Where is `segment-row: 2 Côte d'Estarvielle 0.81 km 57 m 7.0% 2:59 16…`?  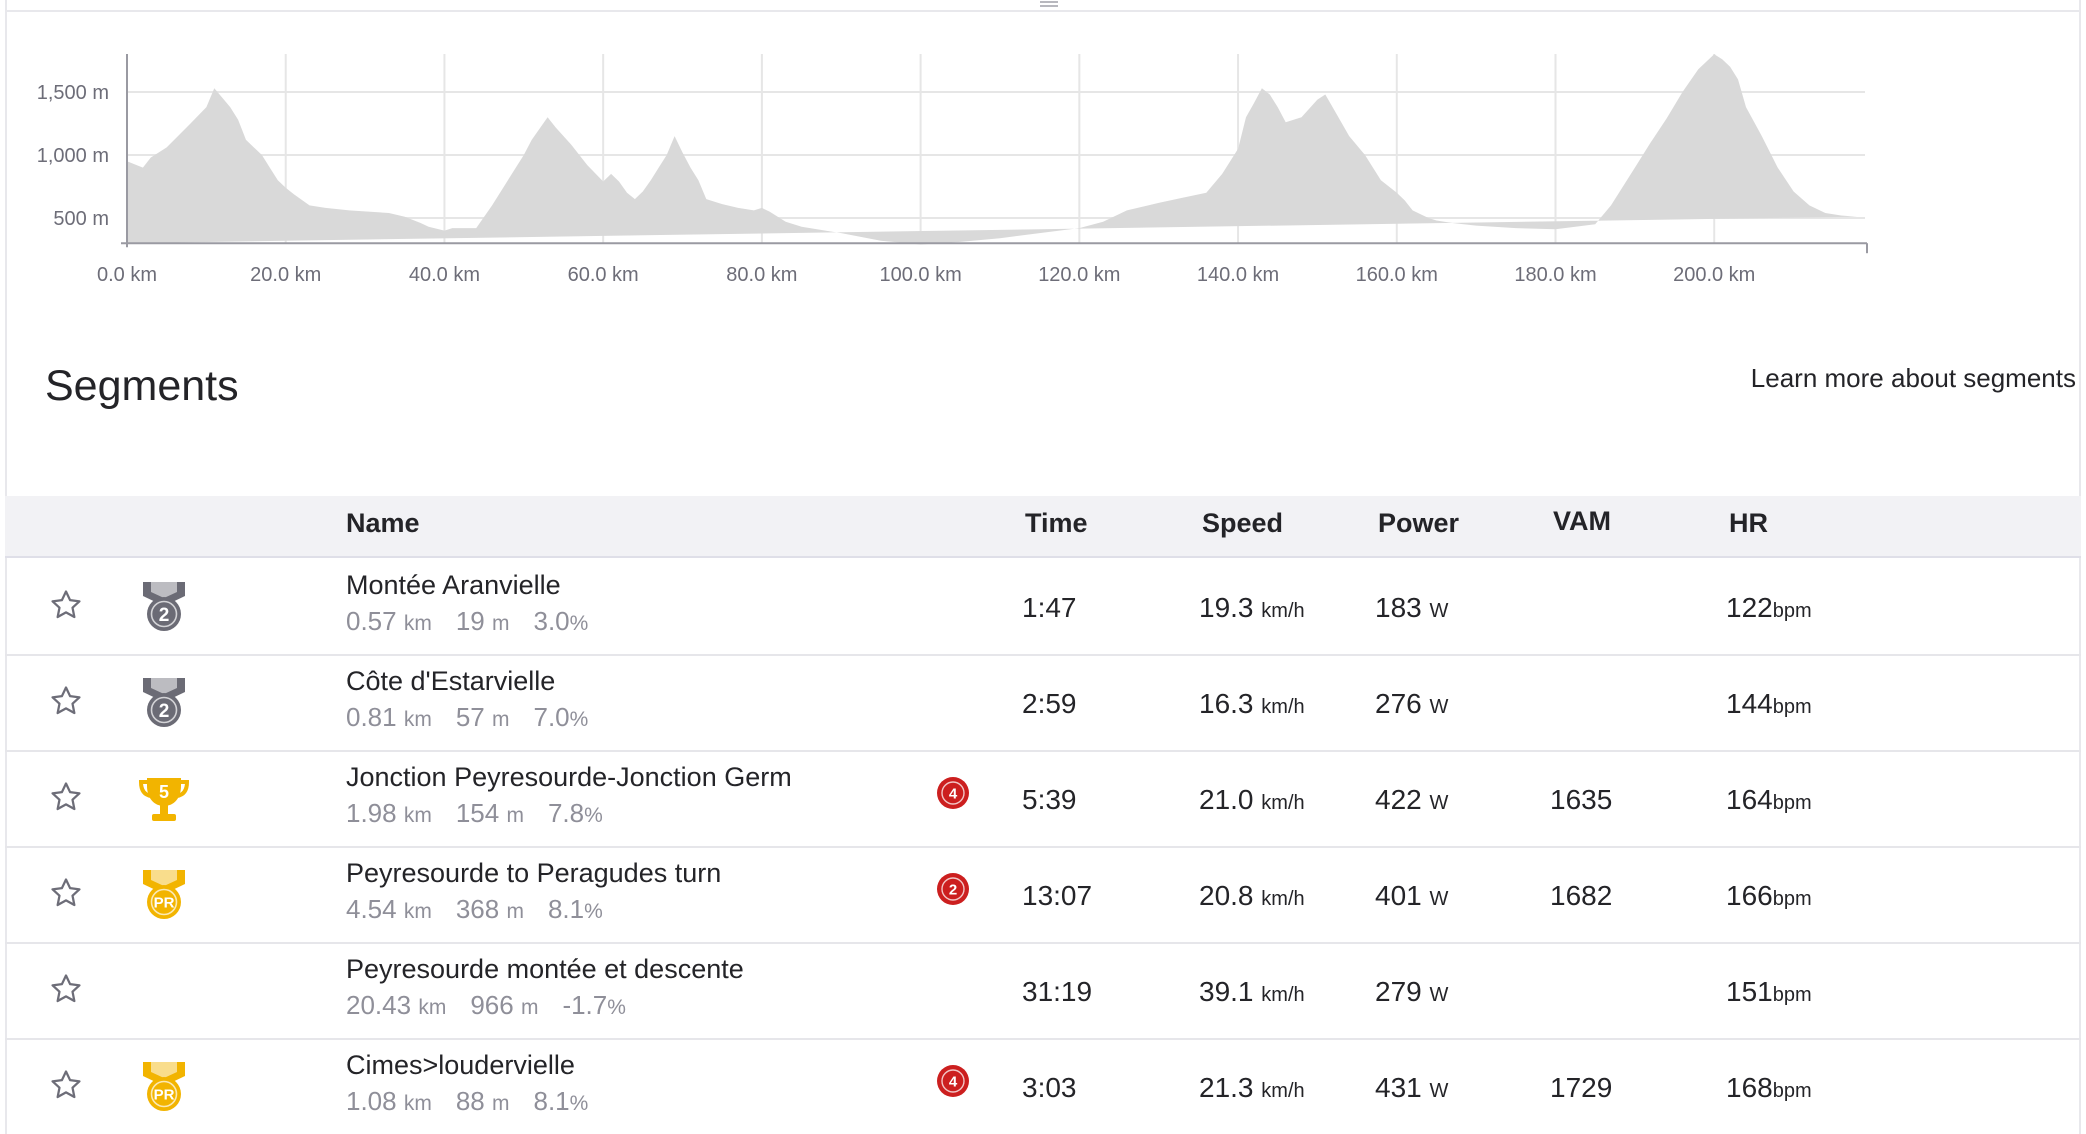
segment-row: 2 Côte d'Estarvielle 0.81 km 57 m 7.0% 2:59 16… is located at coordinates (1043, 704).